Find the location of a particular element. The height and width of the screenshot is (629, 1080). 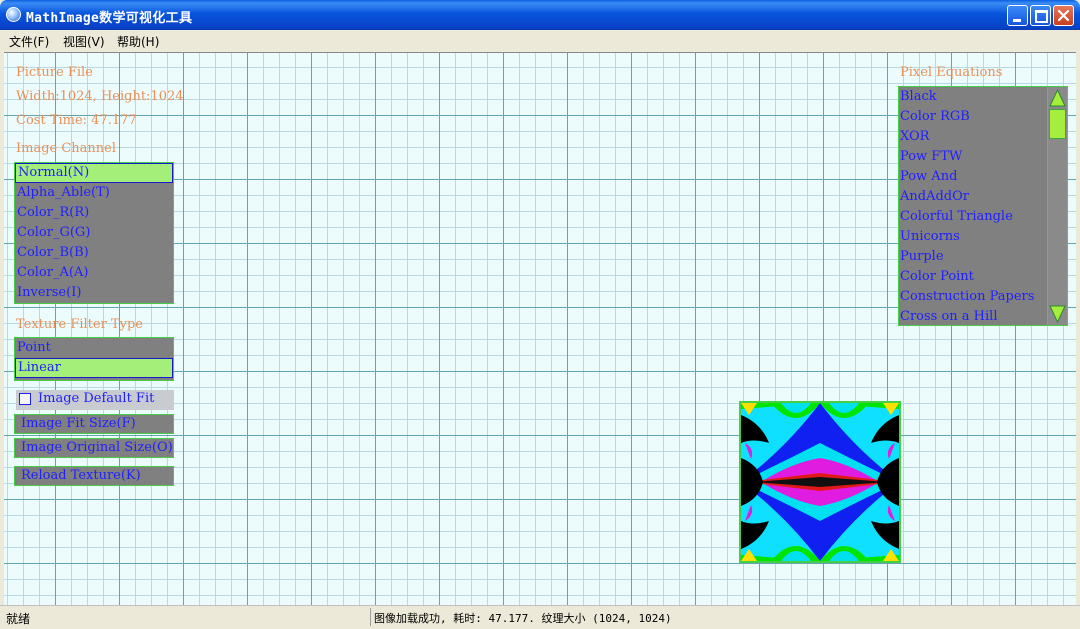

texture-filter-label: Texture Filter Type is located at coordinates (79, 324).